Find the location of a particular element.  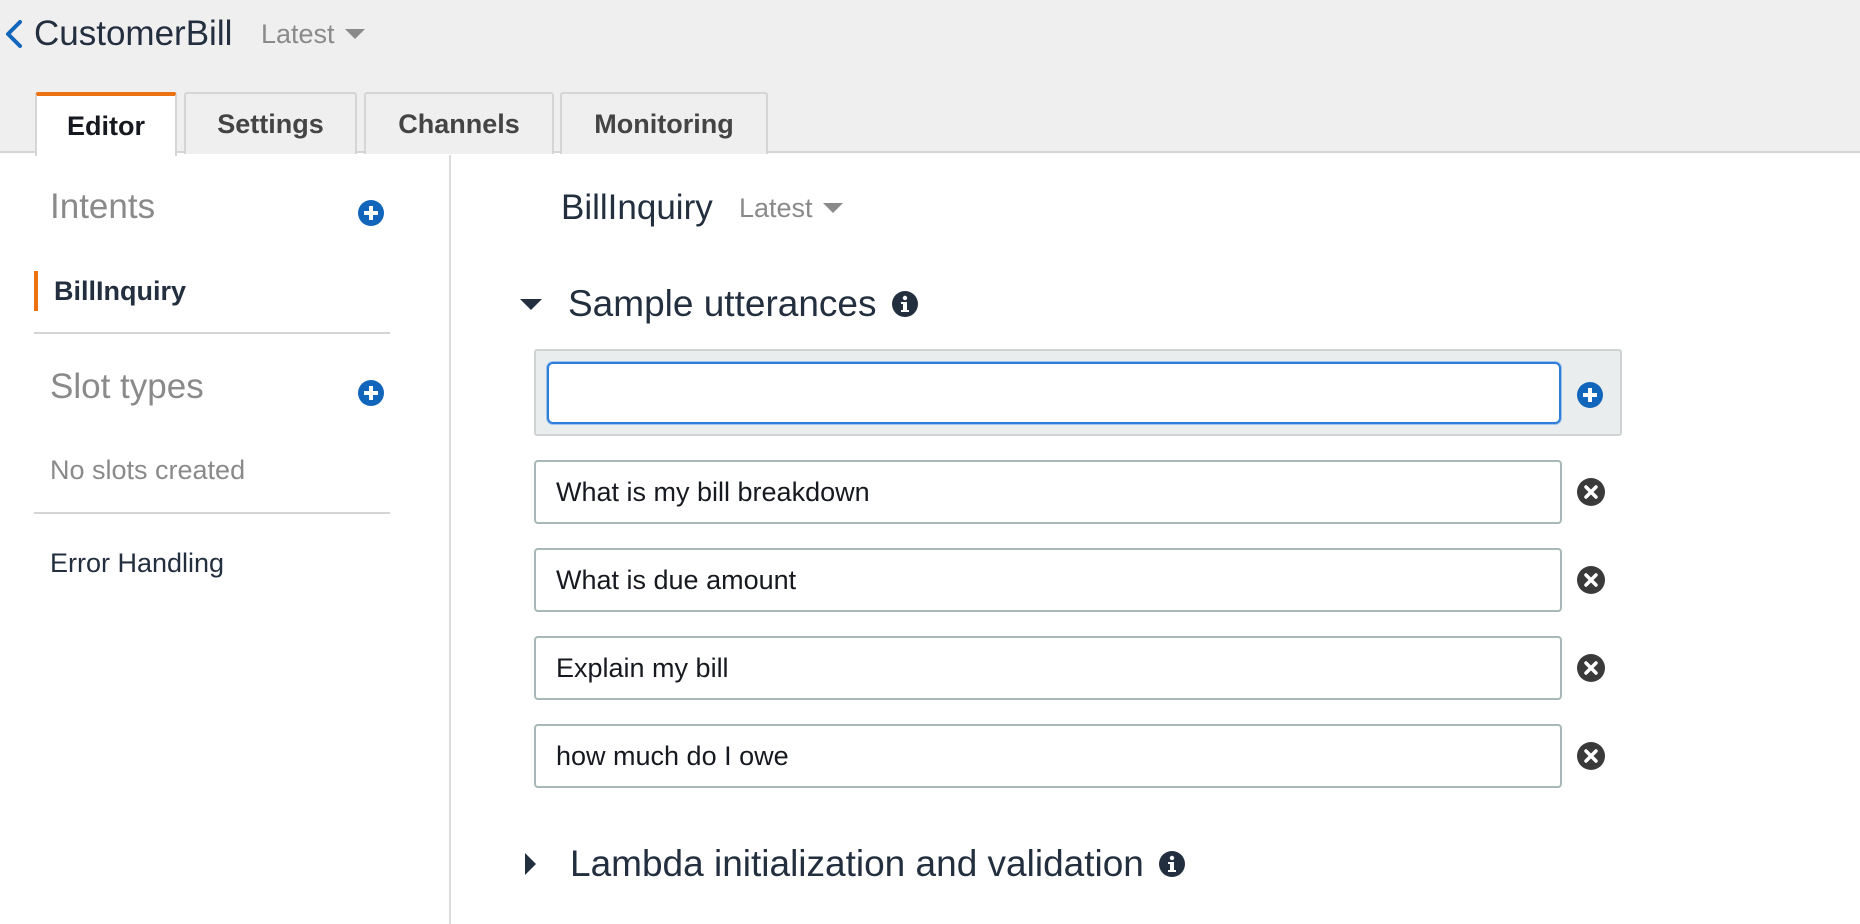

caret-right-icon is located at coordinates (530, 864).